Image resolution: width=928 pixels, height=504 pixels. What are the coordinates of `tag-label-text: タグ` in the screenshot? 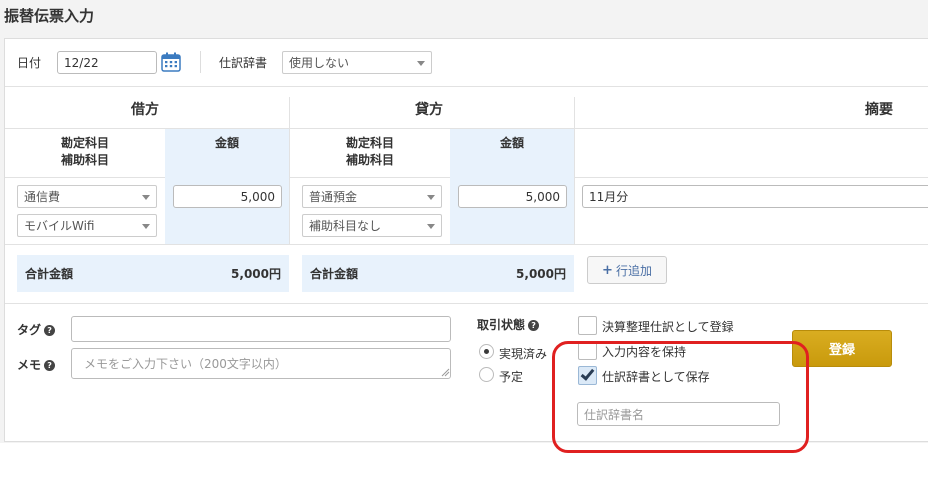 It's located at (29, 330).